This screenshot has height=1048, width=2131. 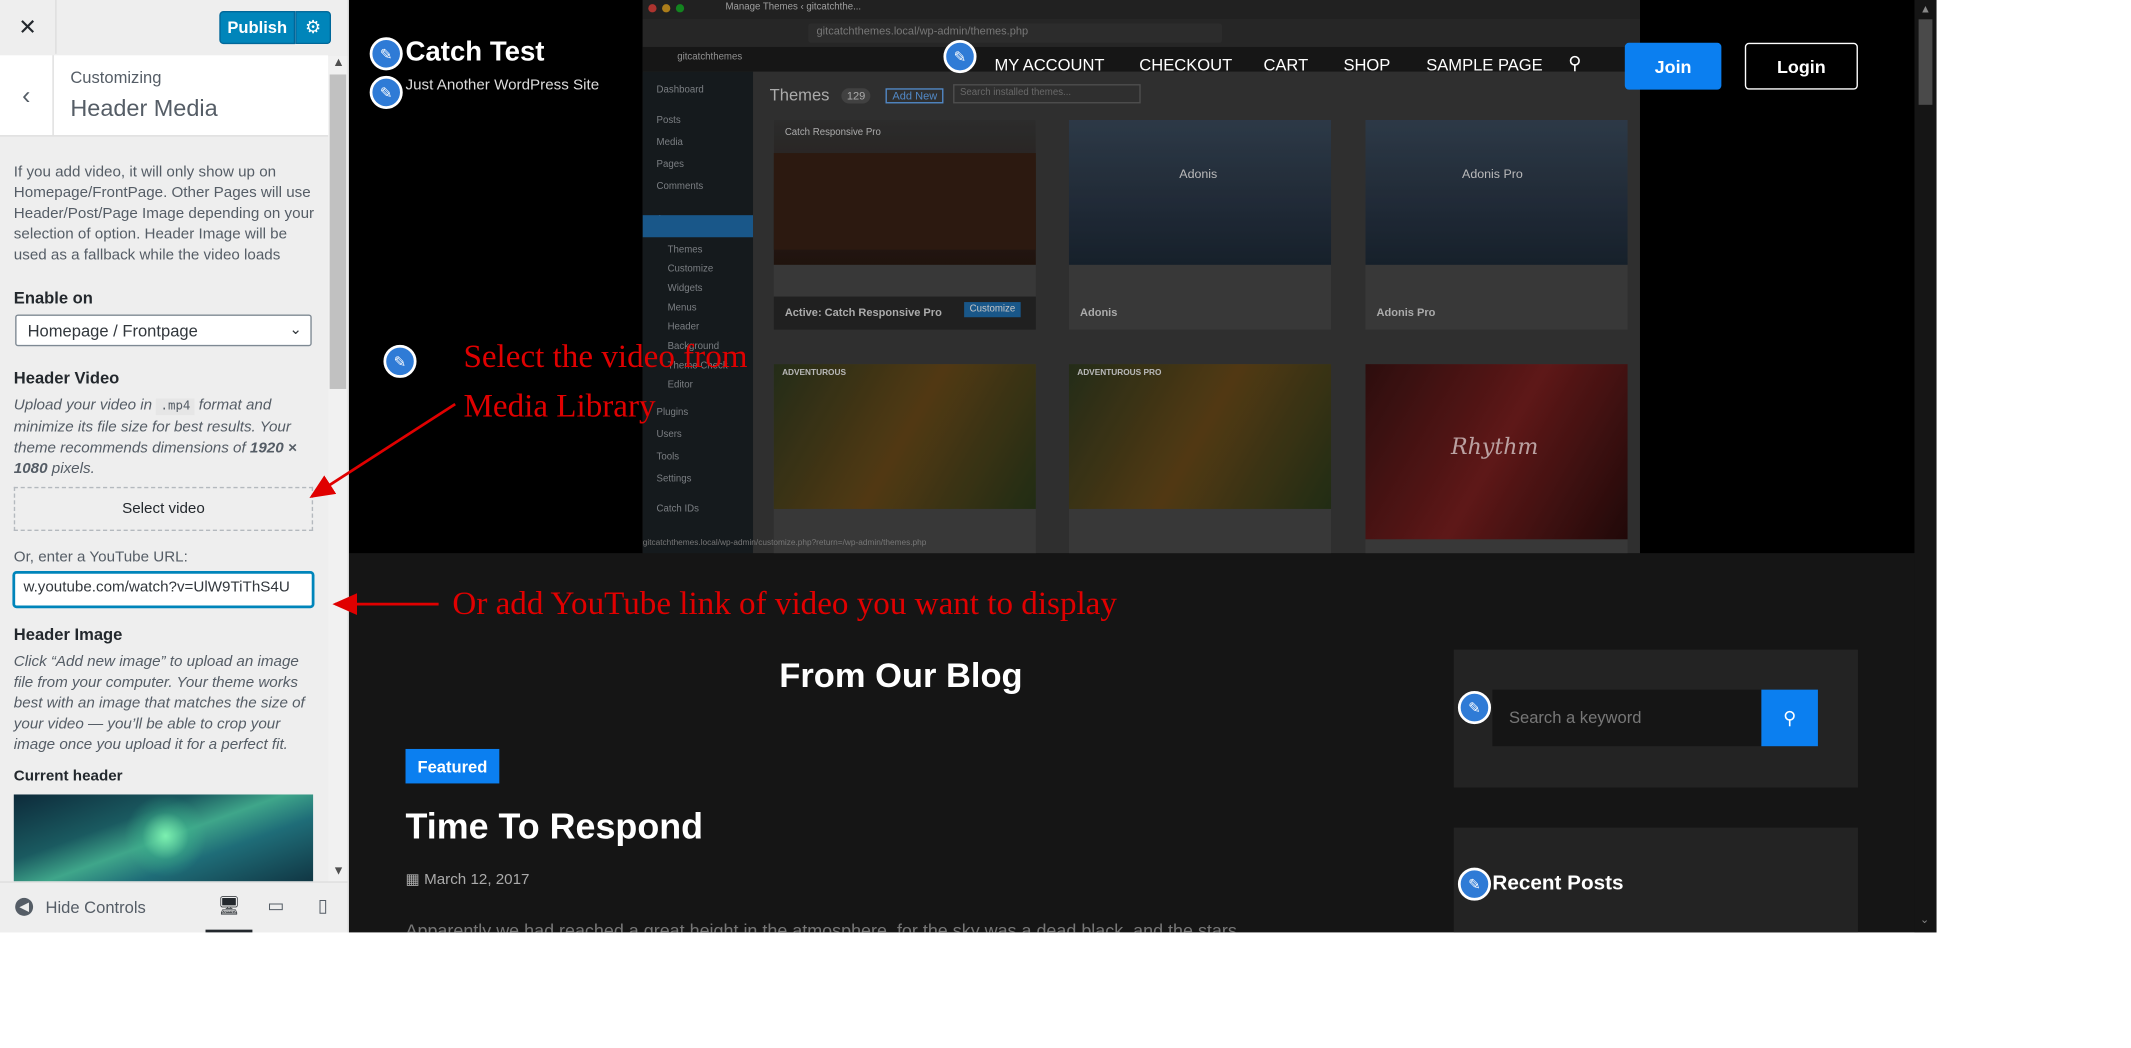 What do you see at coordinates (382, 509) in the screenshot?
I see `annotation-arrows` at bounding box center [382, 509].